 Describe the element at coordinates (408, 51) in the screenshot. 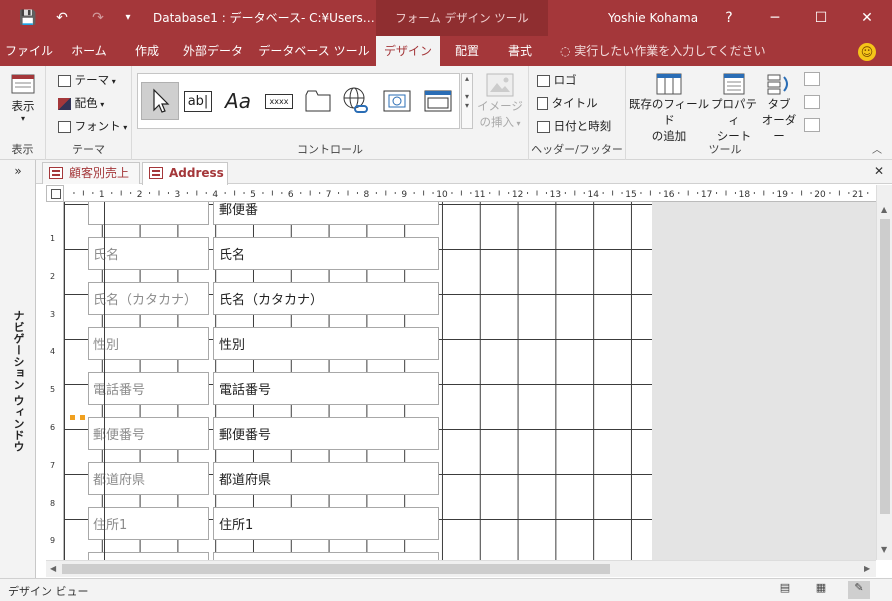

I see `tab-design: デザイン` at that location.